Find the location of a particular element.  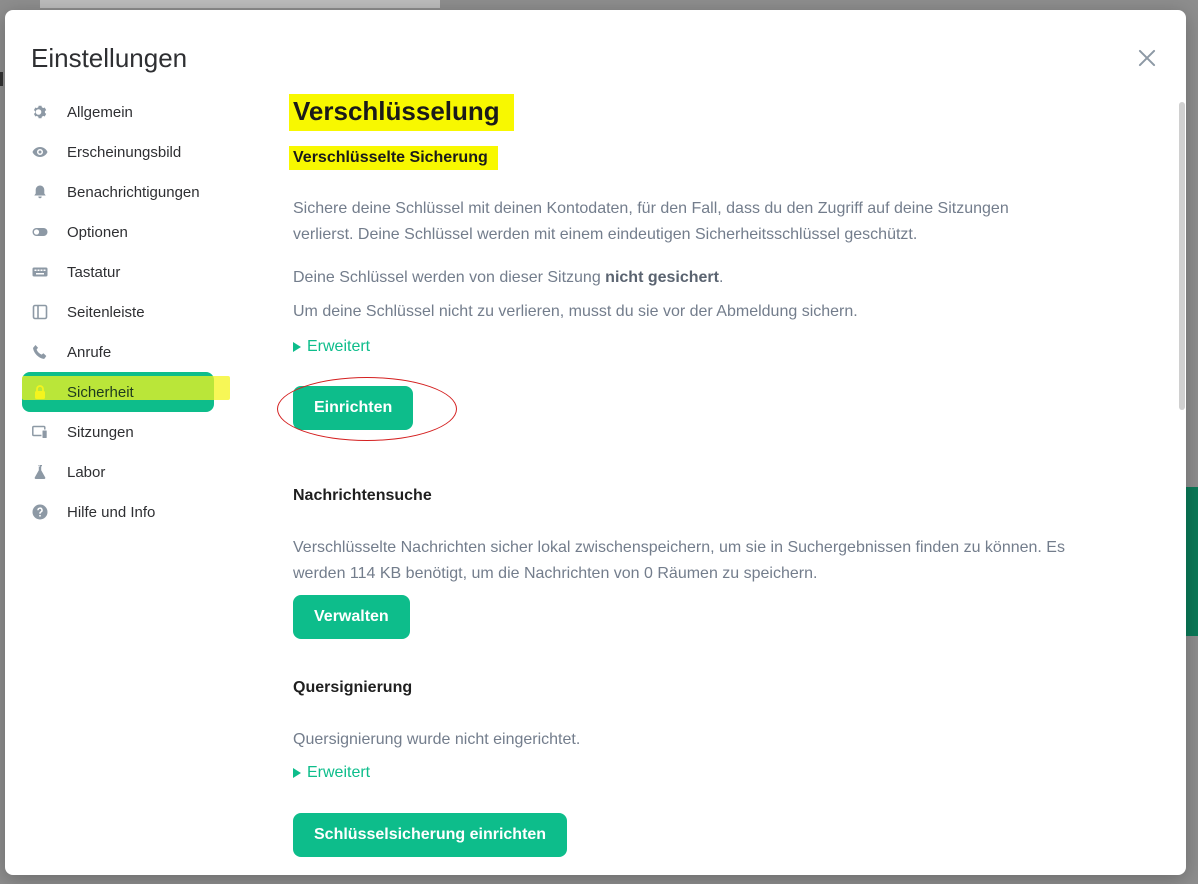

title-highlight: Verschlüsselung is located at coordinates (401, 112).